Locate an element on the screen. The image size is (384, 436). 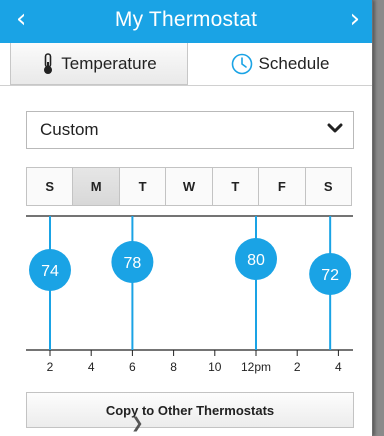
setpoint-temp: 78 is located at coordinates (133, 263).